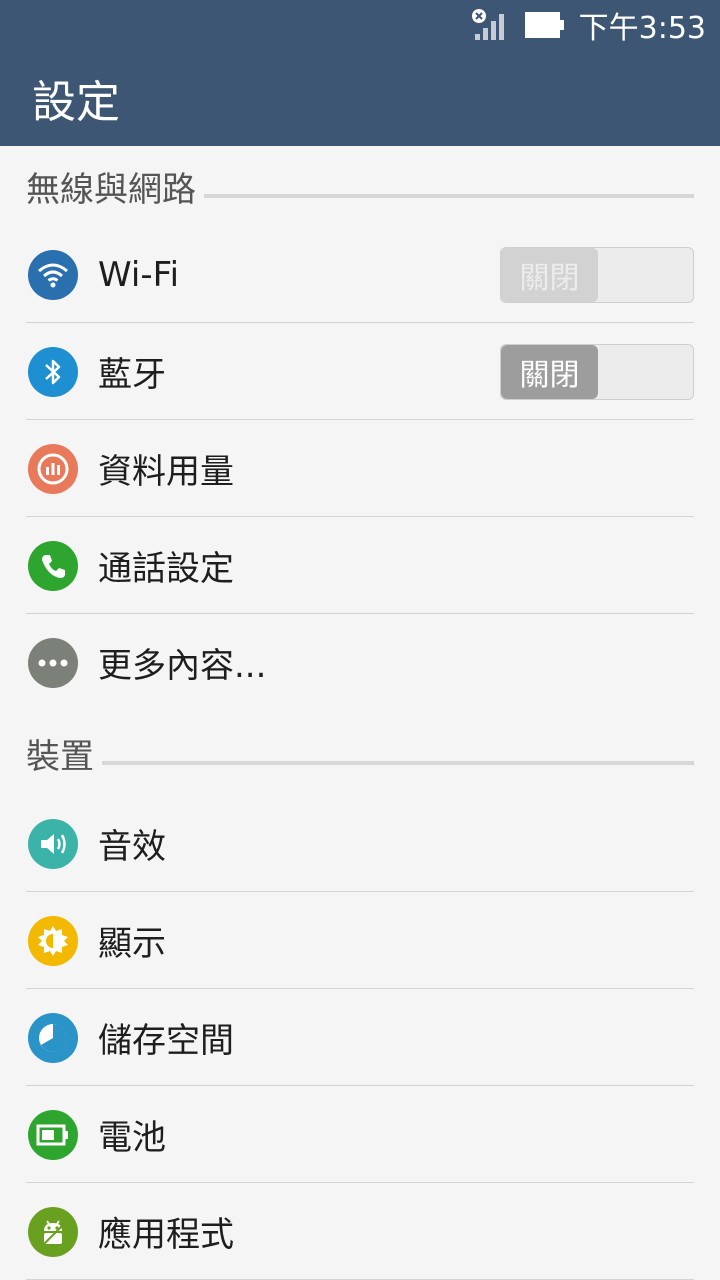  What do you see at coordinates (360, 940) in the screenshot?
I see `settings-item-display: 顯示` at bounding box center [360, 940].